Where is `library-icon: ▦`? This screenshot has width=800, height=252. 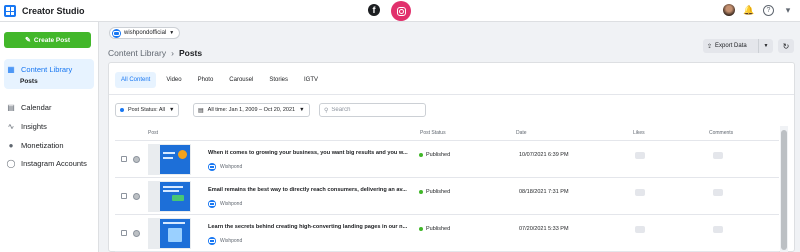
library-icon: ▦ is located at coordinates (11, 69).